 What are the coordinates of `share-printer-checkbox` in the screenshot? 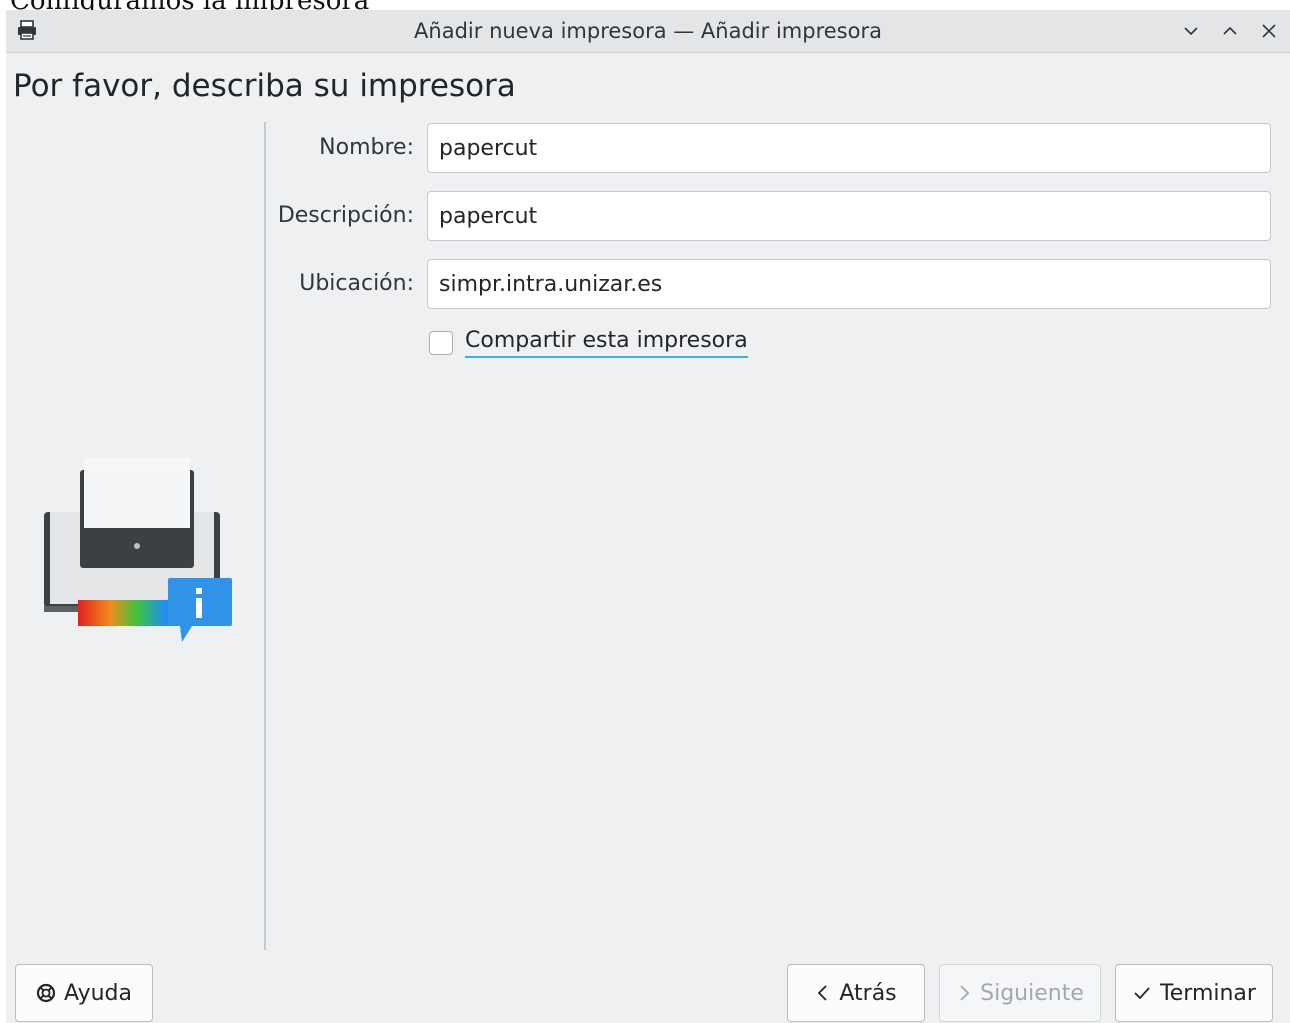 It's located at (441, 343).